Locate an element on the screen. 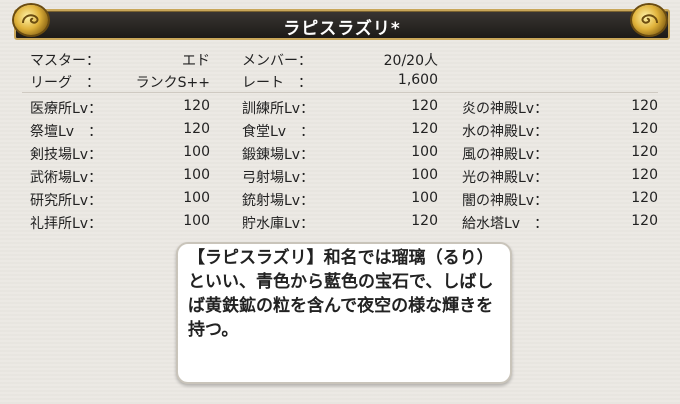 The width and height of the screenshot is (680, 404). facility-label: 礼拝所Lv： is located at coordinates (66, 224).